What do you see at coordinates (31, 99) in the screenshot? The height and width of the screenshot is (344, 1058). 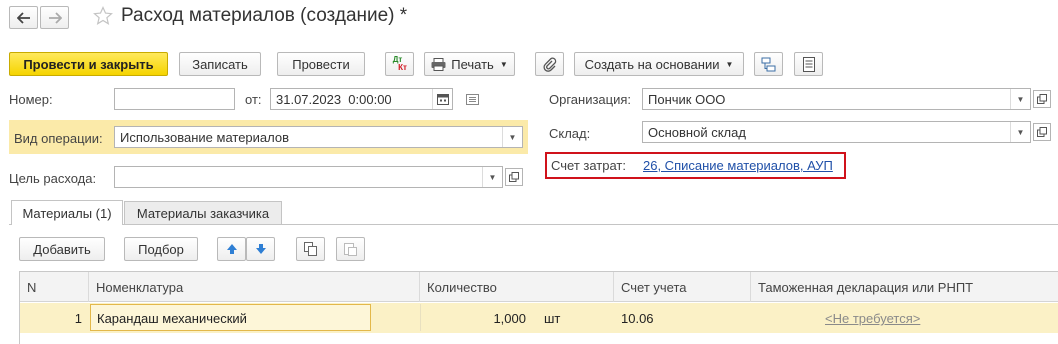 I see `number-label: Номер:` at bounding box center [31, 99].